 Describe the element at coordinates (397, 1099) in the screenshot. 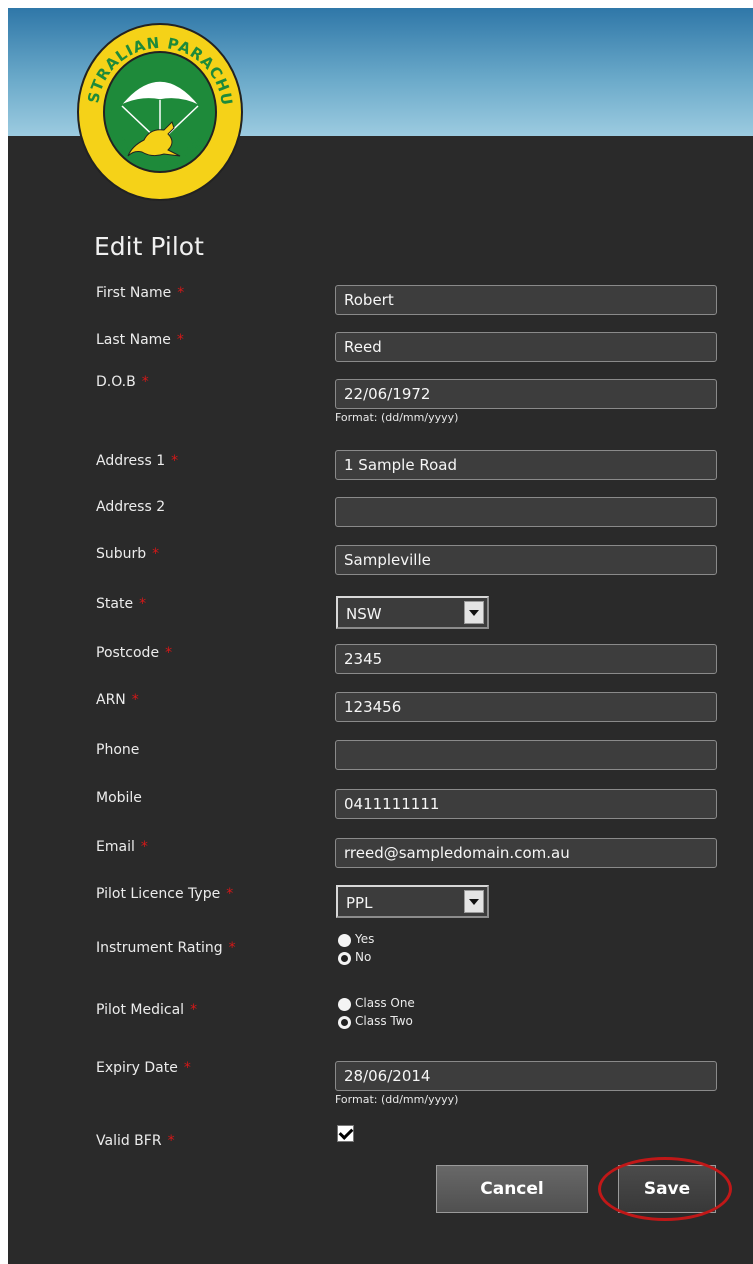

I see `expiry-date-format-hint: Format: (dd/mm/yyyy)` at that location.